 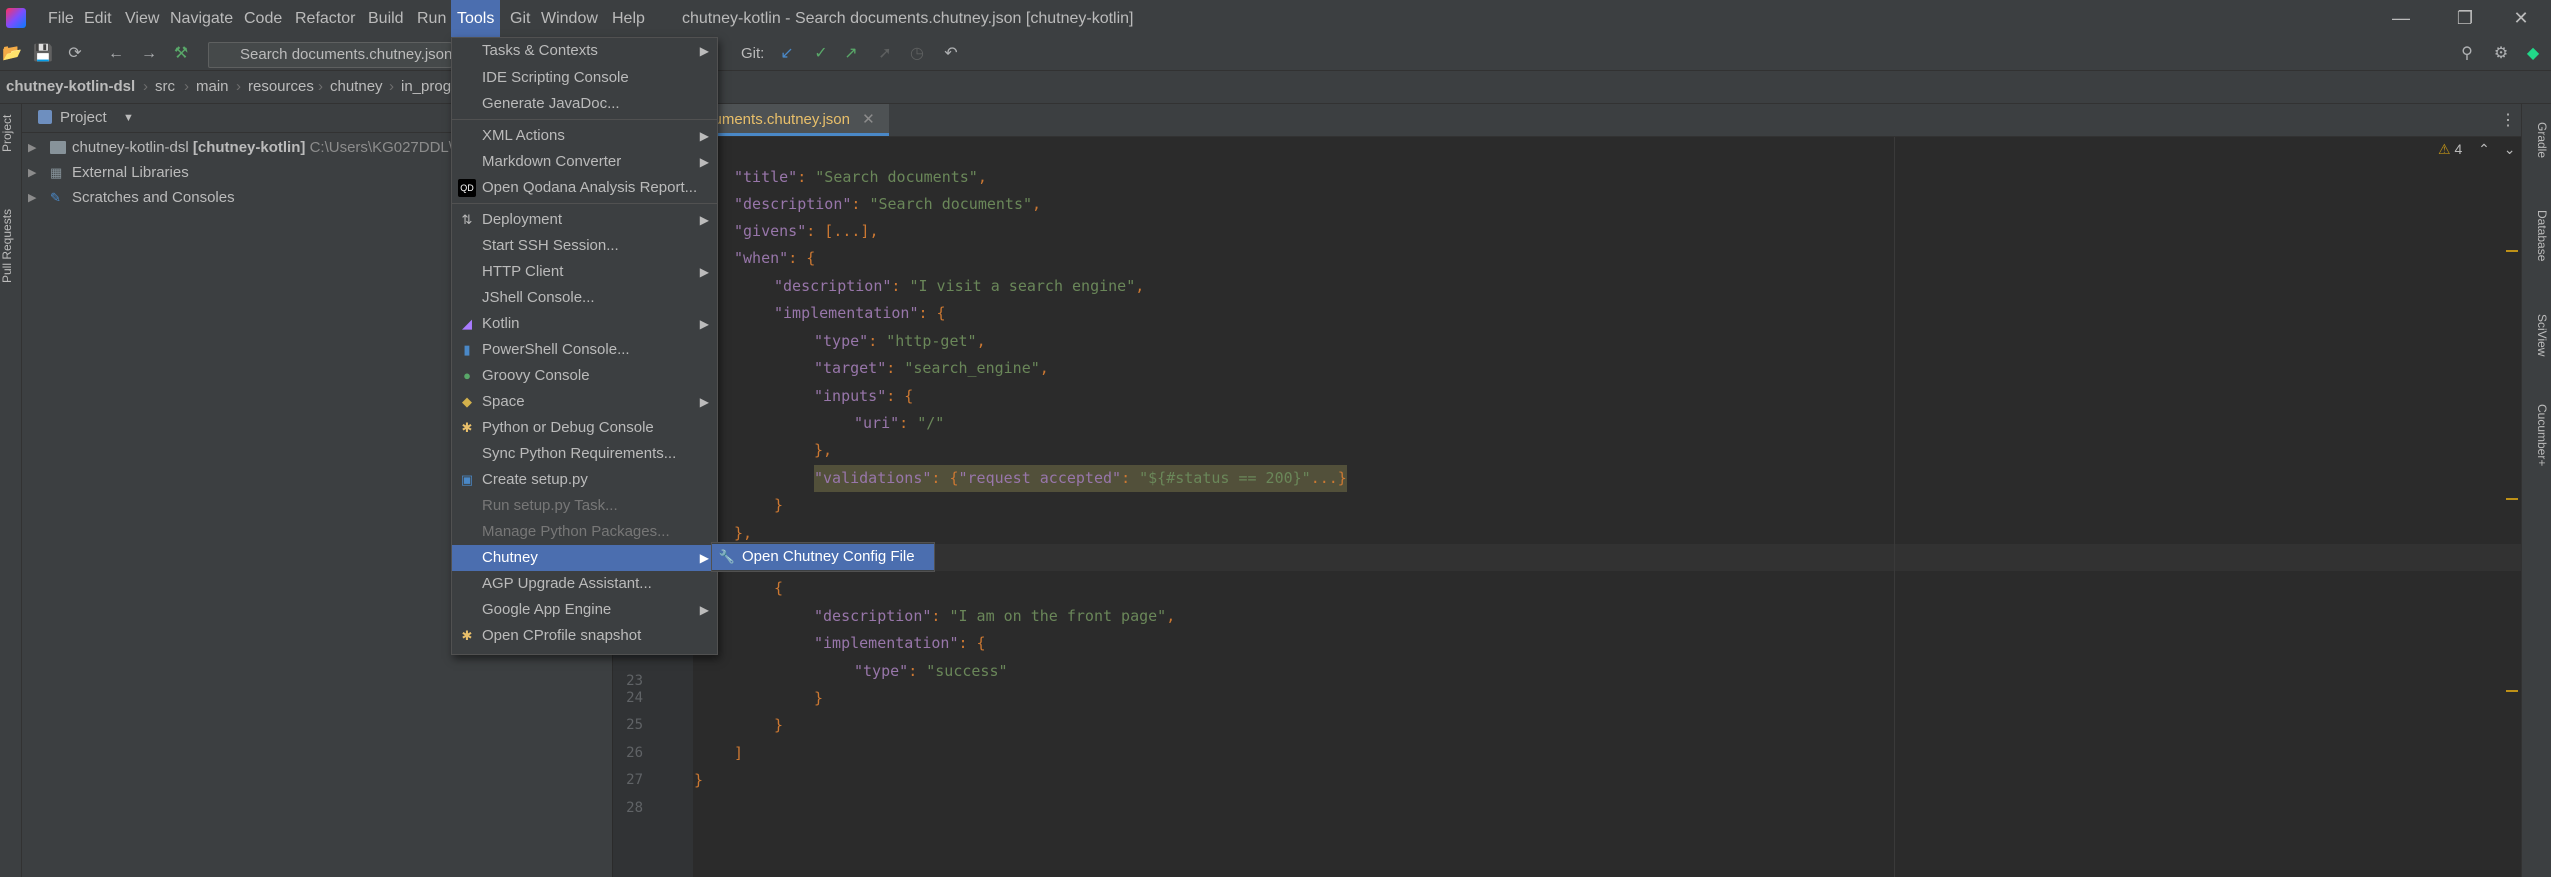 What do you see at coordinates (476, 18) in the screenshot?
I see `menu-tools: Tools` at bounding box center [476, 18].